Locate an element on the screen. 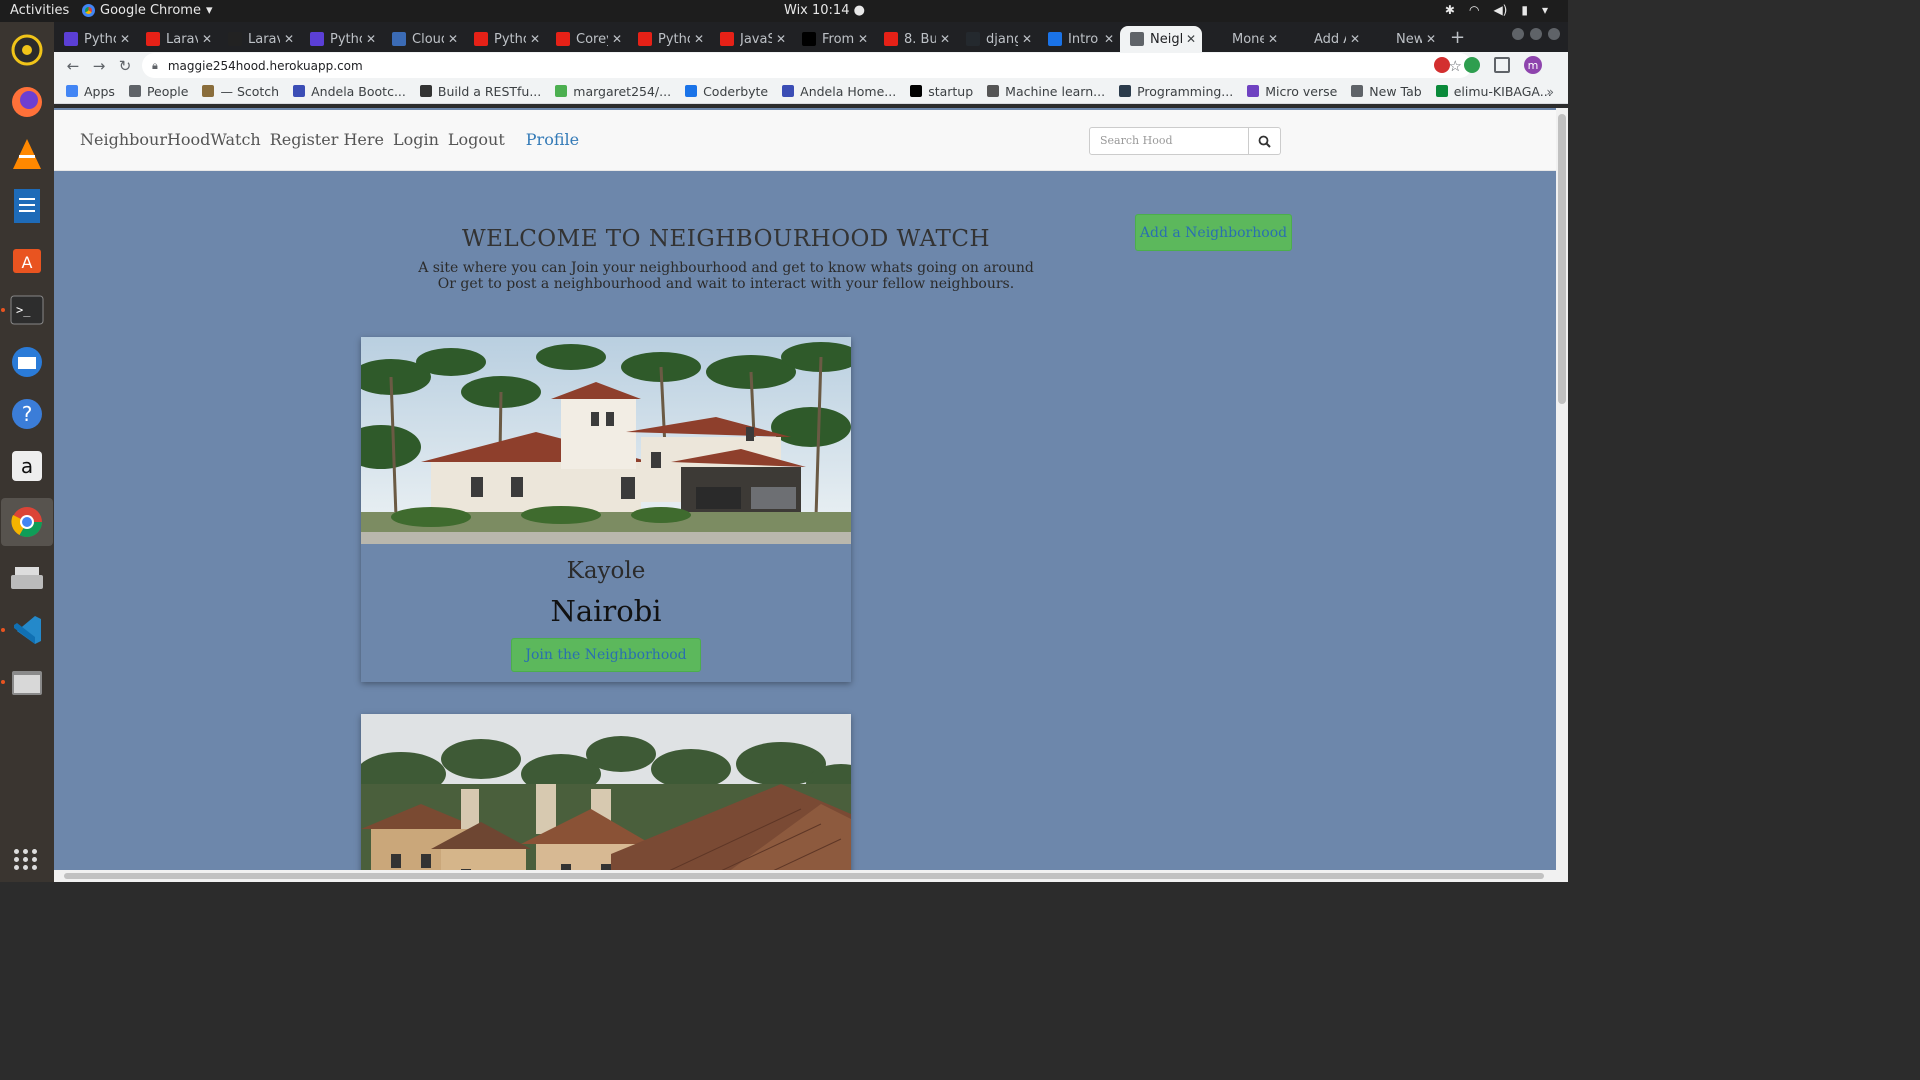  bookmark-item: — Scotch is located at coordinates (240, 91).